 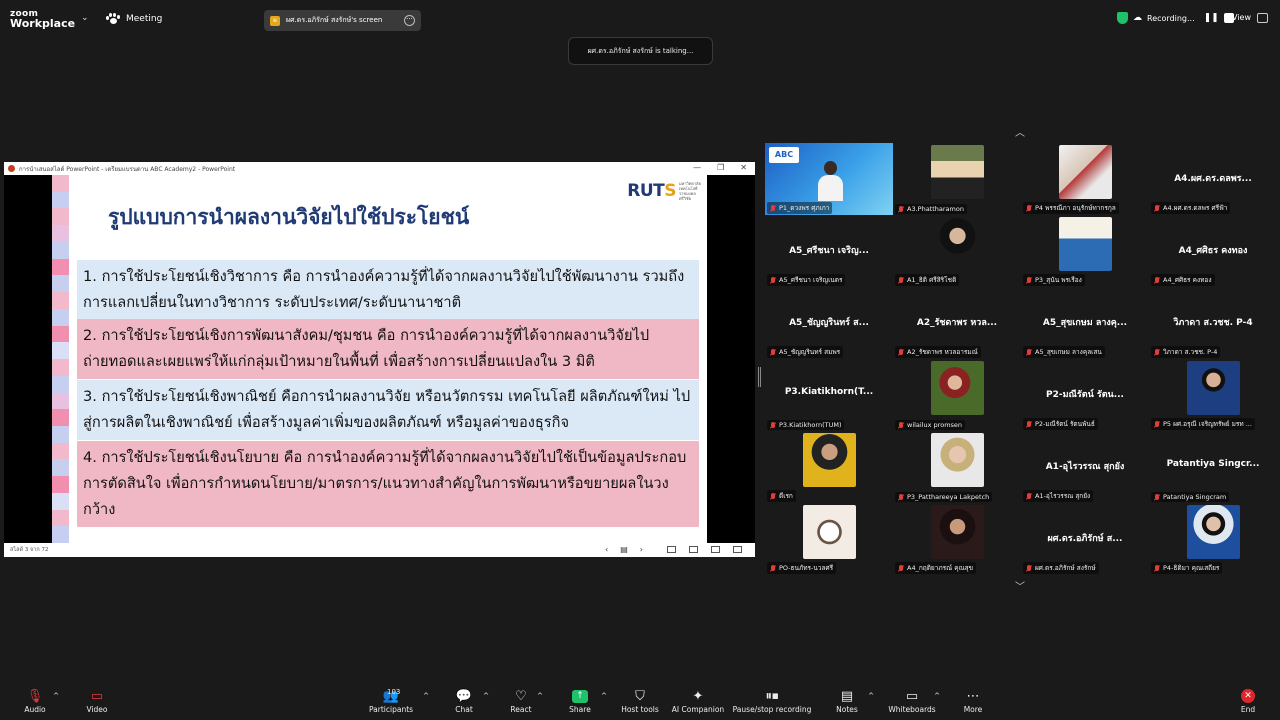 What do you see at coordinates (664, 191) in the screenshot?
I see `ruts-logo: RUTS มหาวิทยาลัยเทคโนโลยีราชมงคลศรีวิชัย` at bounding box center [664, 191].